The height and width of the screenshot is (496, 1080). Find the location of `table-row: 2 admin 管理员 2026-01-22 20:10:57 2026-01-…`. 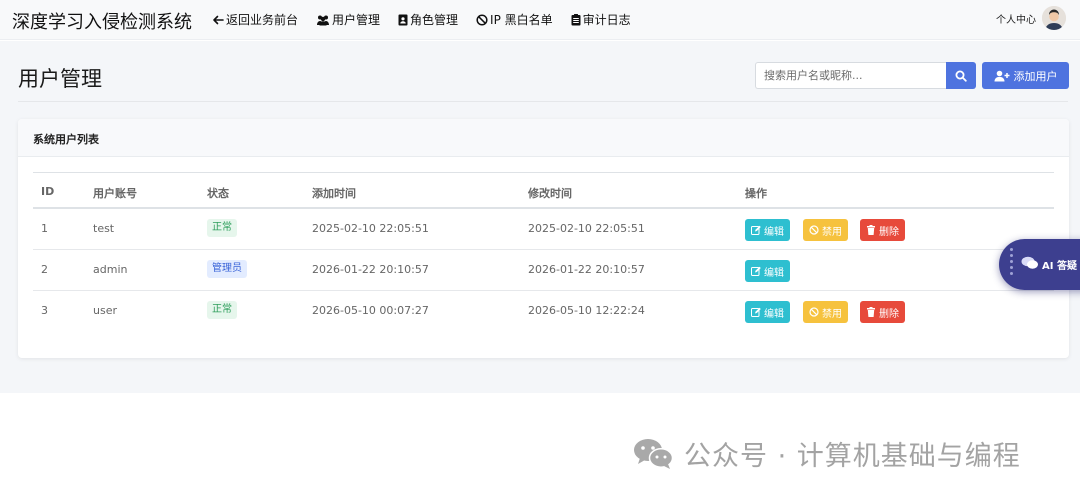

table-row: 2 admin 管理员 2026-01-22 20:10:57 2026-01-… is located at coordinates (543, 270).